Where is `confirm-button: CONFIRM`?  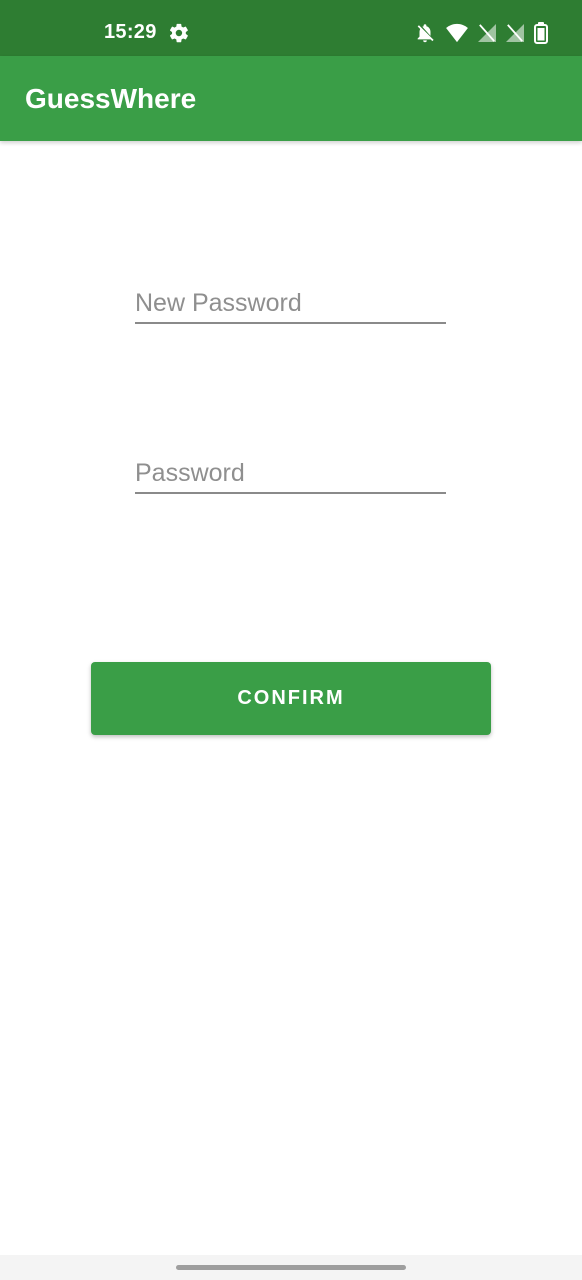
confirm-button: CONFIRM is located at coordinates (291, 698).